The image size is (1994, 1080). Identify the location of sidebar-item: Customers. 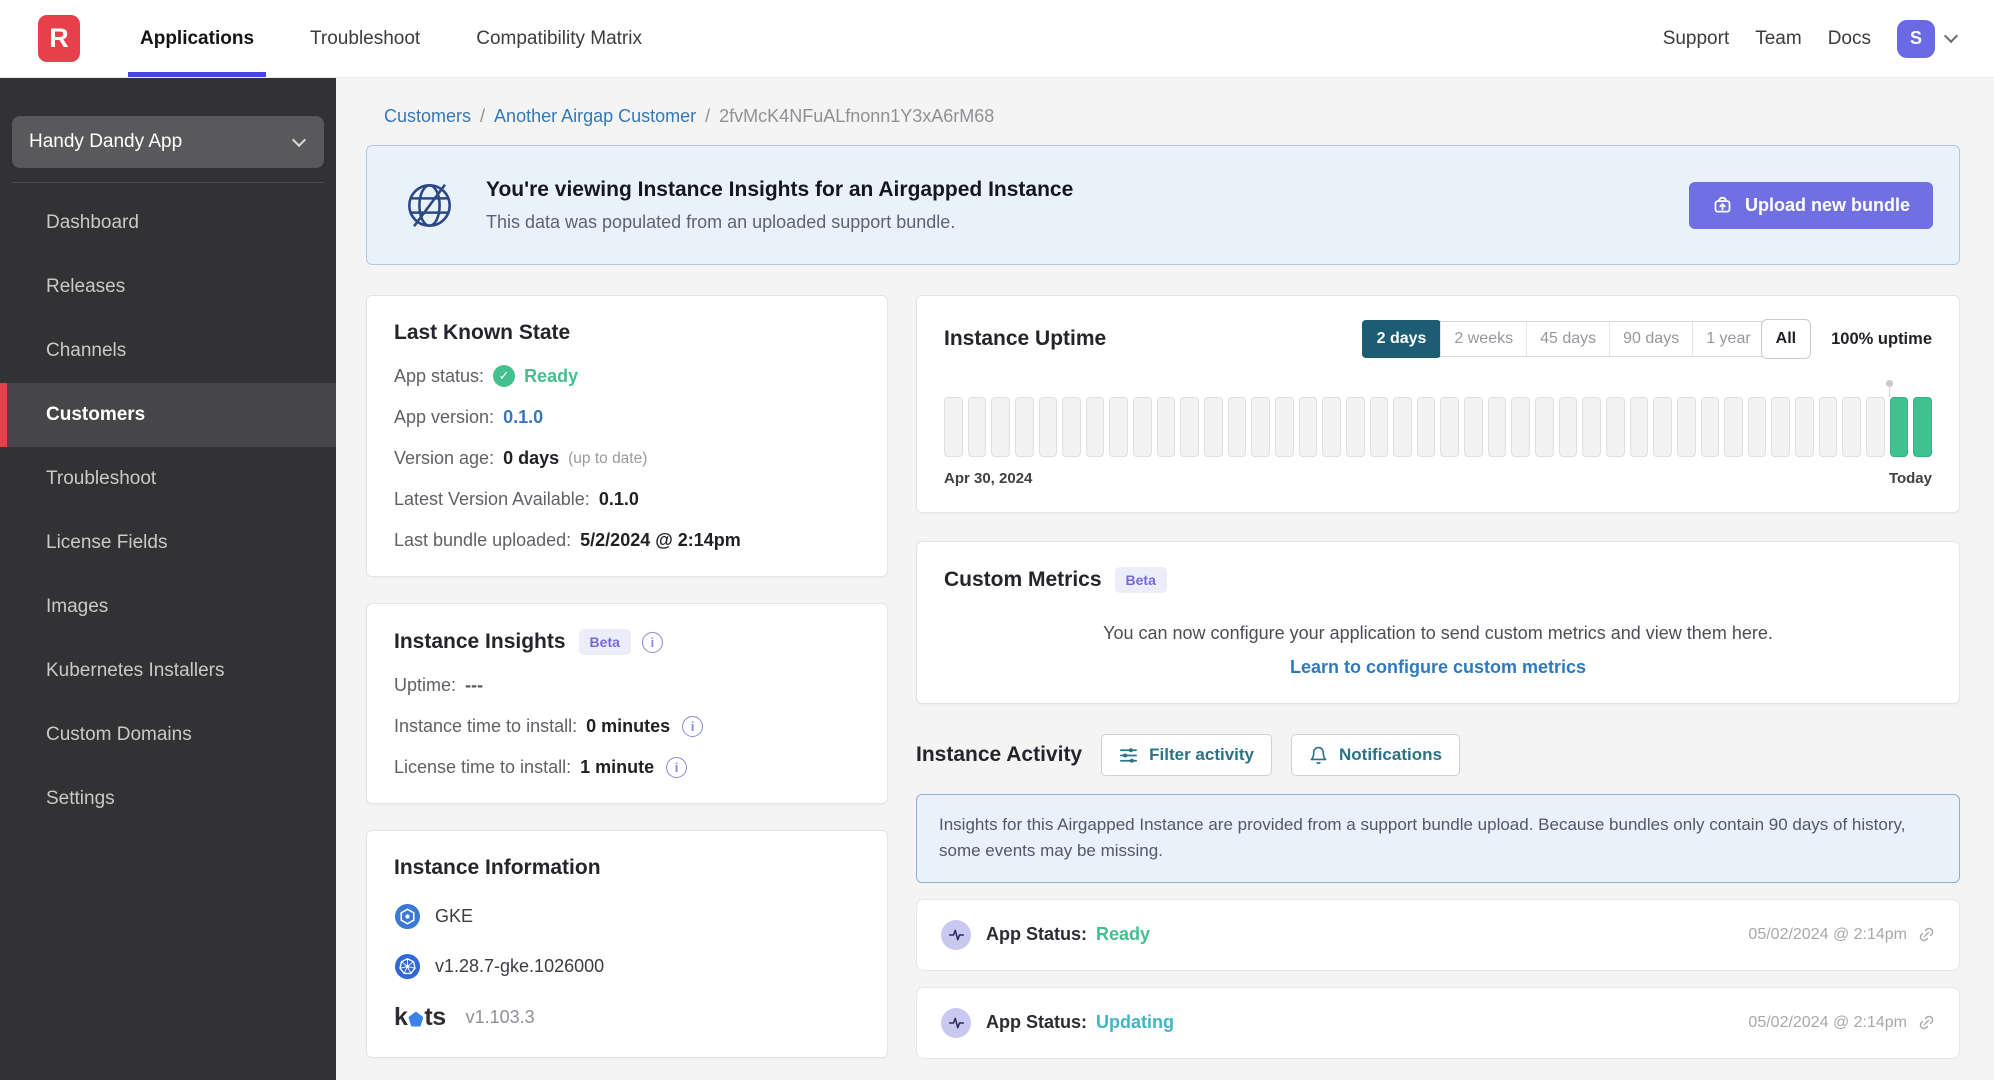
(168, 415).